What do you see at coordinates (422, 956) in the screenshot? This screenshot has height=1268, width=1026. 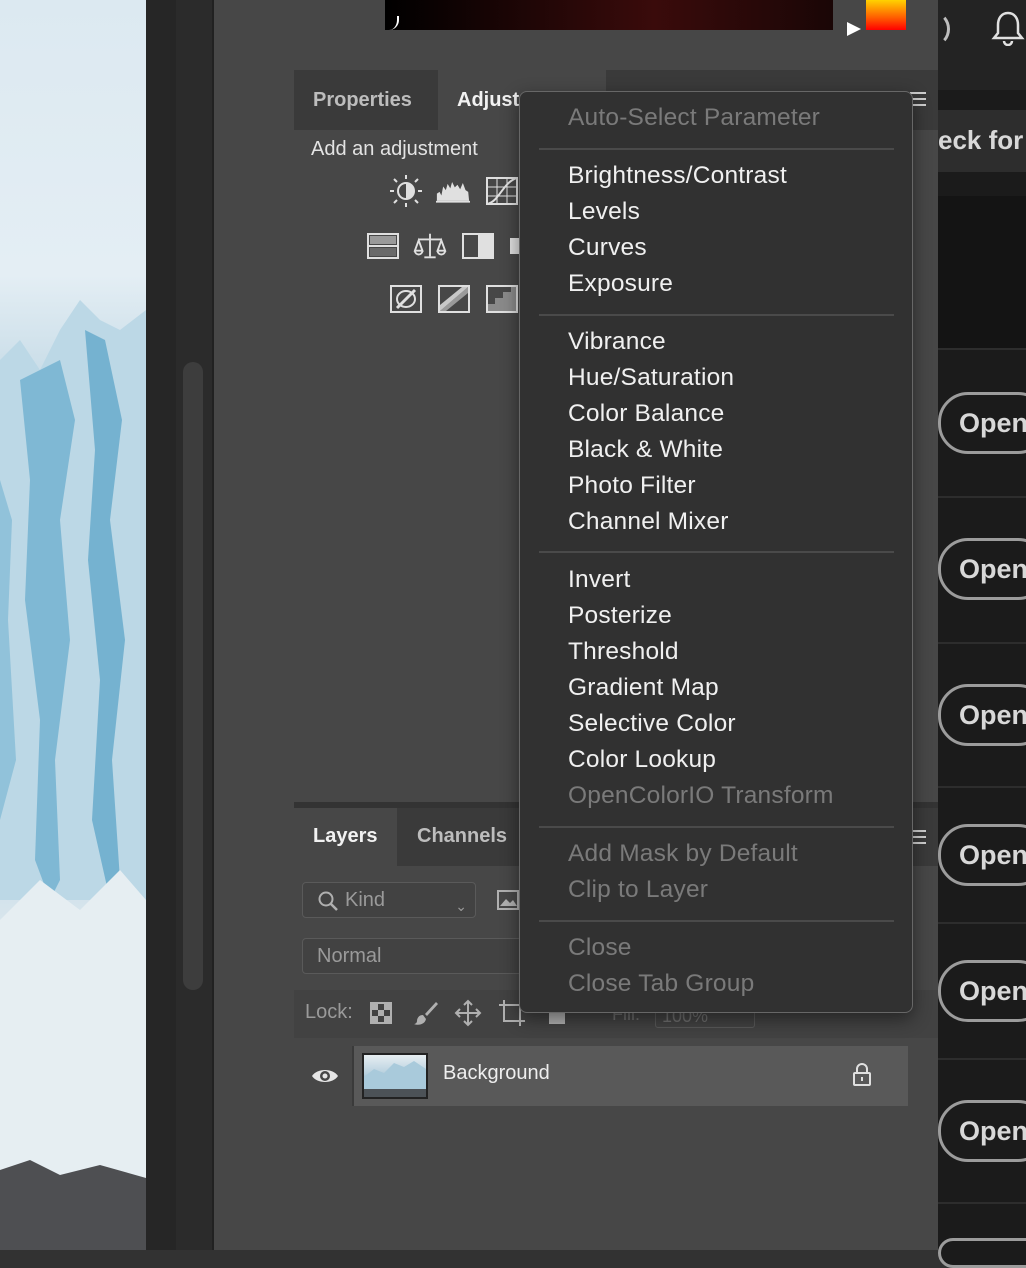 I see `blend-mode-select: Normal` at bounding box center [422, 956].